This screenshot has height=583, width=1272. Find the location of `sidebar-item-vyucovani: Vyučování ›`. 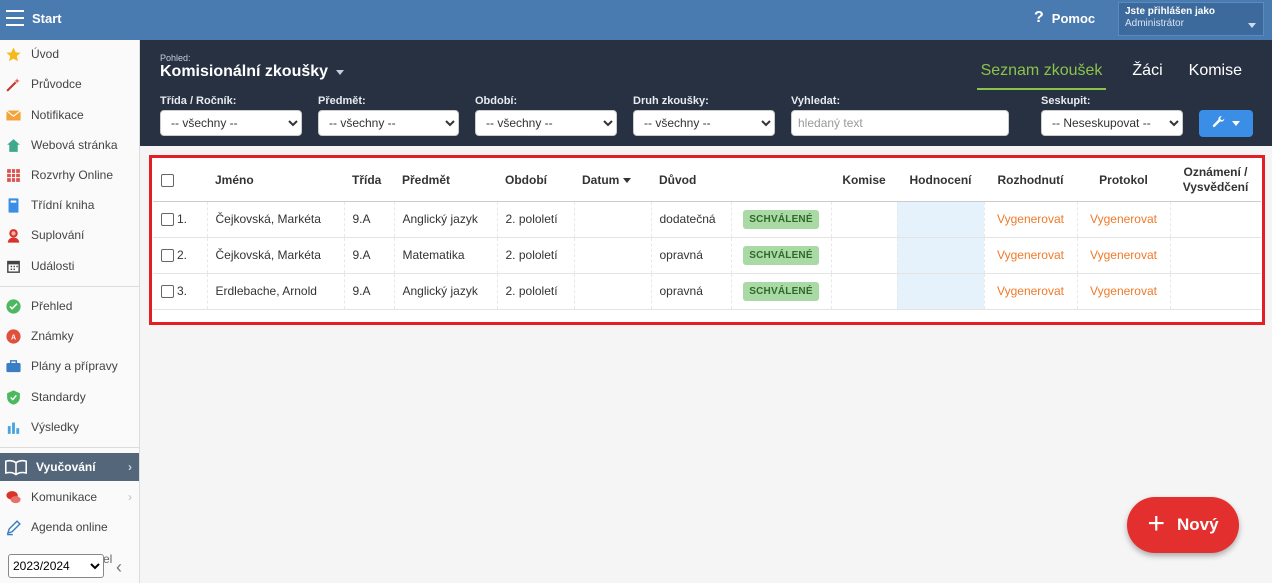

sidebar-item-vyucovani: Vyučování › is located at coordinates (69, 467).